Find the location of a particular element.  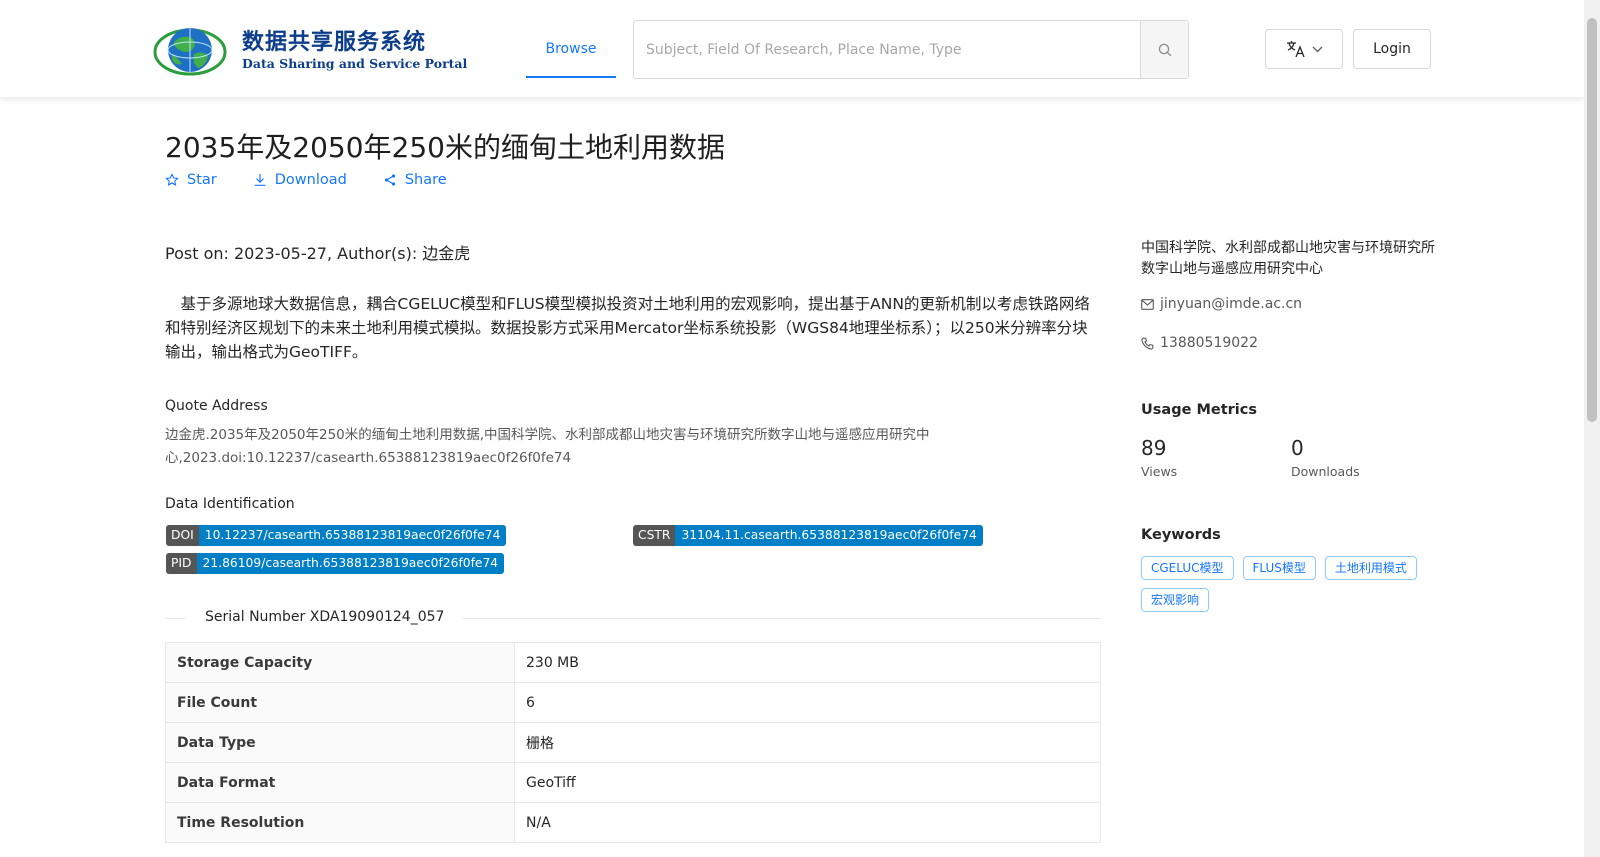

table-row: Data Format GeoTiff is located at coordinates (633, 782).